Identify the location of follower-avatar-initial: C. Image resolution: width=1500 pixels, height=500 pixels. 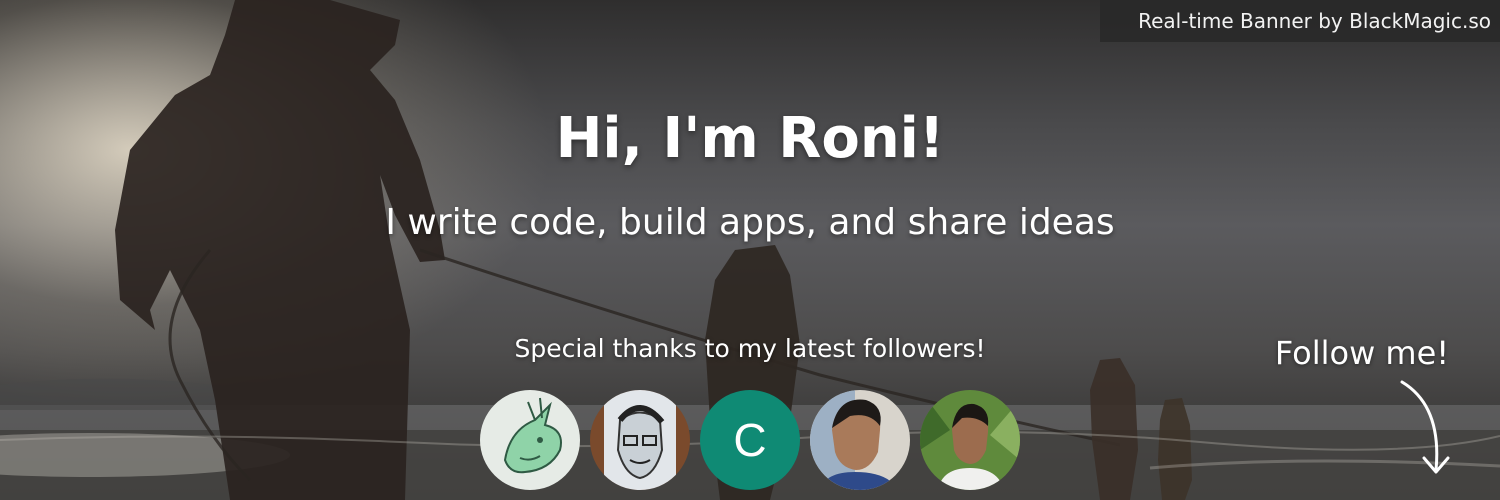
(750, 440).